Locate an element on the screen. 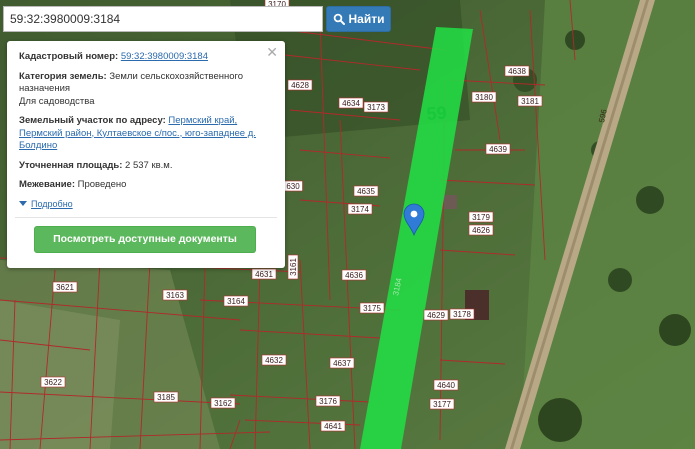  area-row: Уточненная площадь: 2 537 кв.м. is located at coordinates (146, 166).